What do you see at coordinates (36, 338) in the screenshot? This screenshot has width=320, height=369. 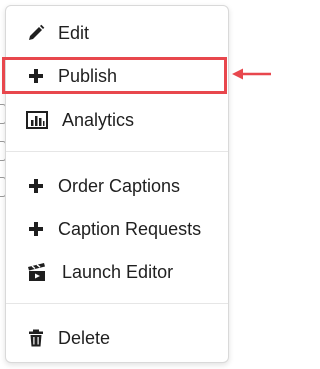 I see `trash-icon` at bounding box center [36, 338].